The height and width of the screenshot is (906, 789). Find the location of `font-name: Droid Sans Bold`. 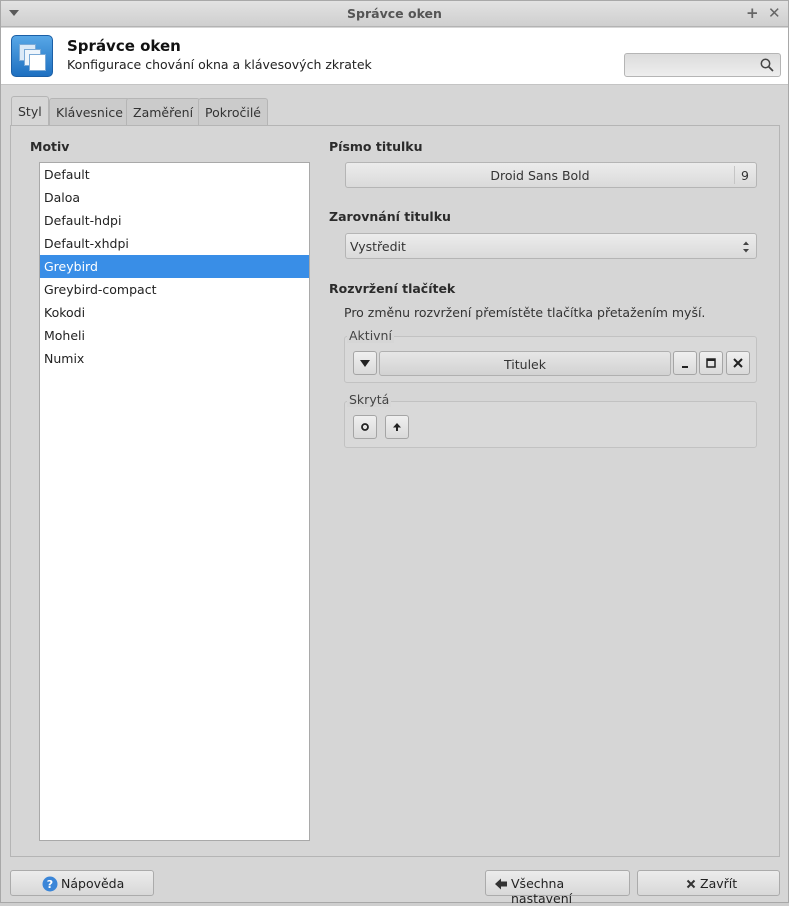

font-name: Droid Sans Bold is located at coordinates (540, 175).